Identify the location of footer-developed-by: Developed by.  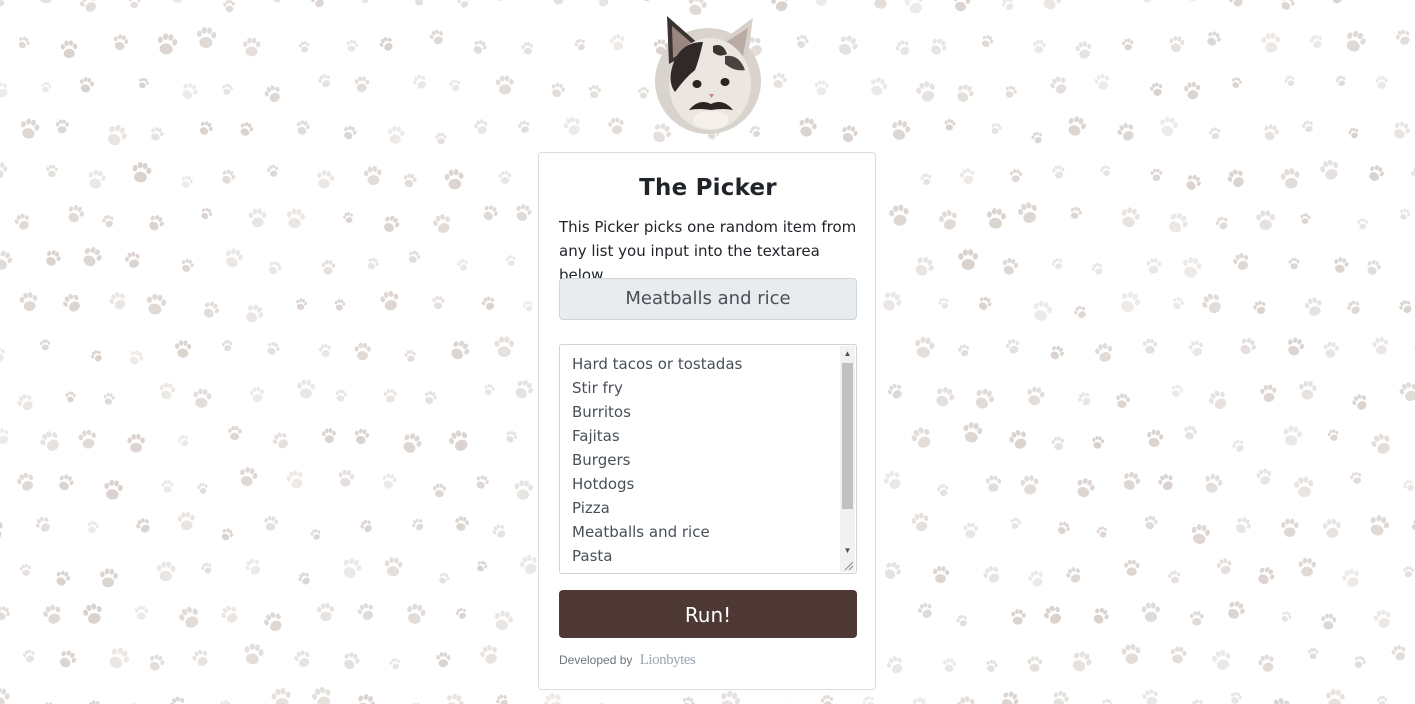
(596, 660).